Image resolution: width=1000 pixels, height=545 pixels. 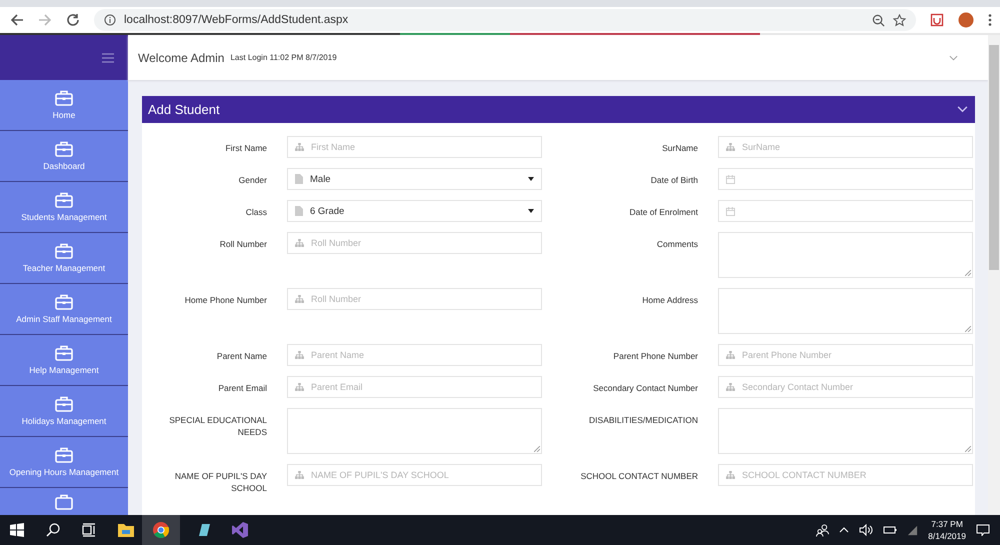 I want to click on placeholder-text: Parent Email, so click(x=337, y=387).